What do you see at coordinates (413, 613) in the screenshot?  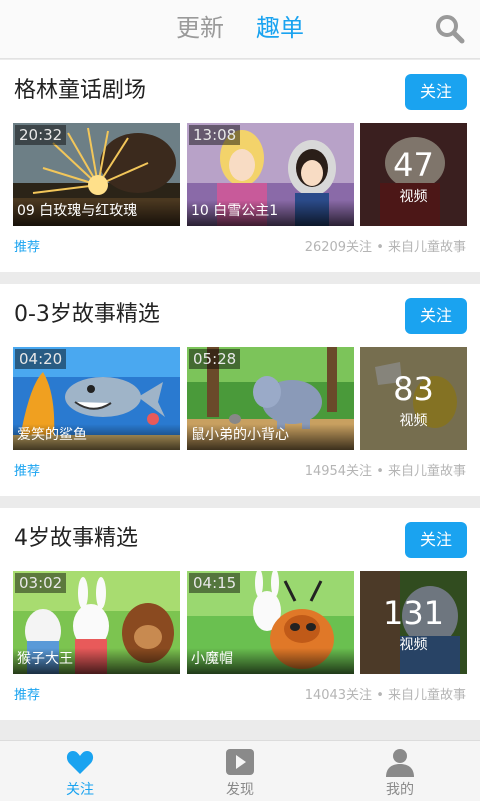 I see `video-count: 131` at bounding box center [413, 613].